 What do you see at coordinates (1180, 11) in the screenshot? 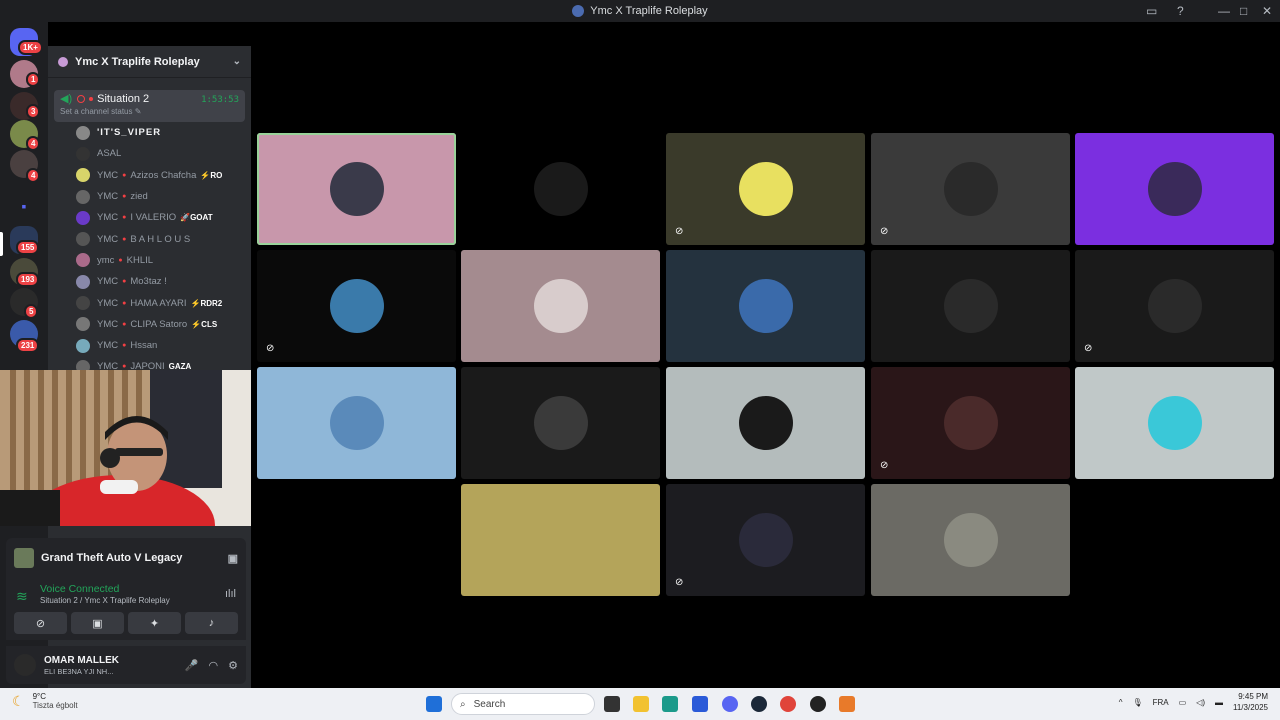
I see `help-icon: ?` at bounding box center [1180, 11].